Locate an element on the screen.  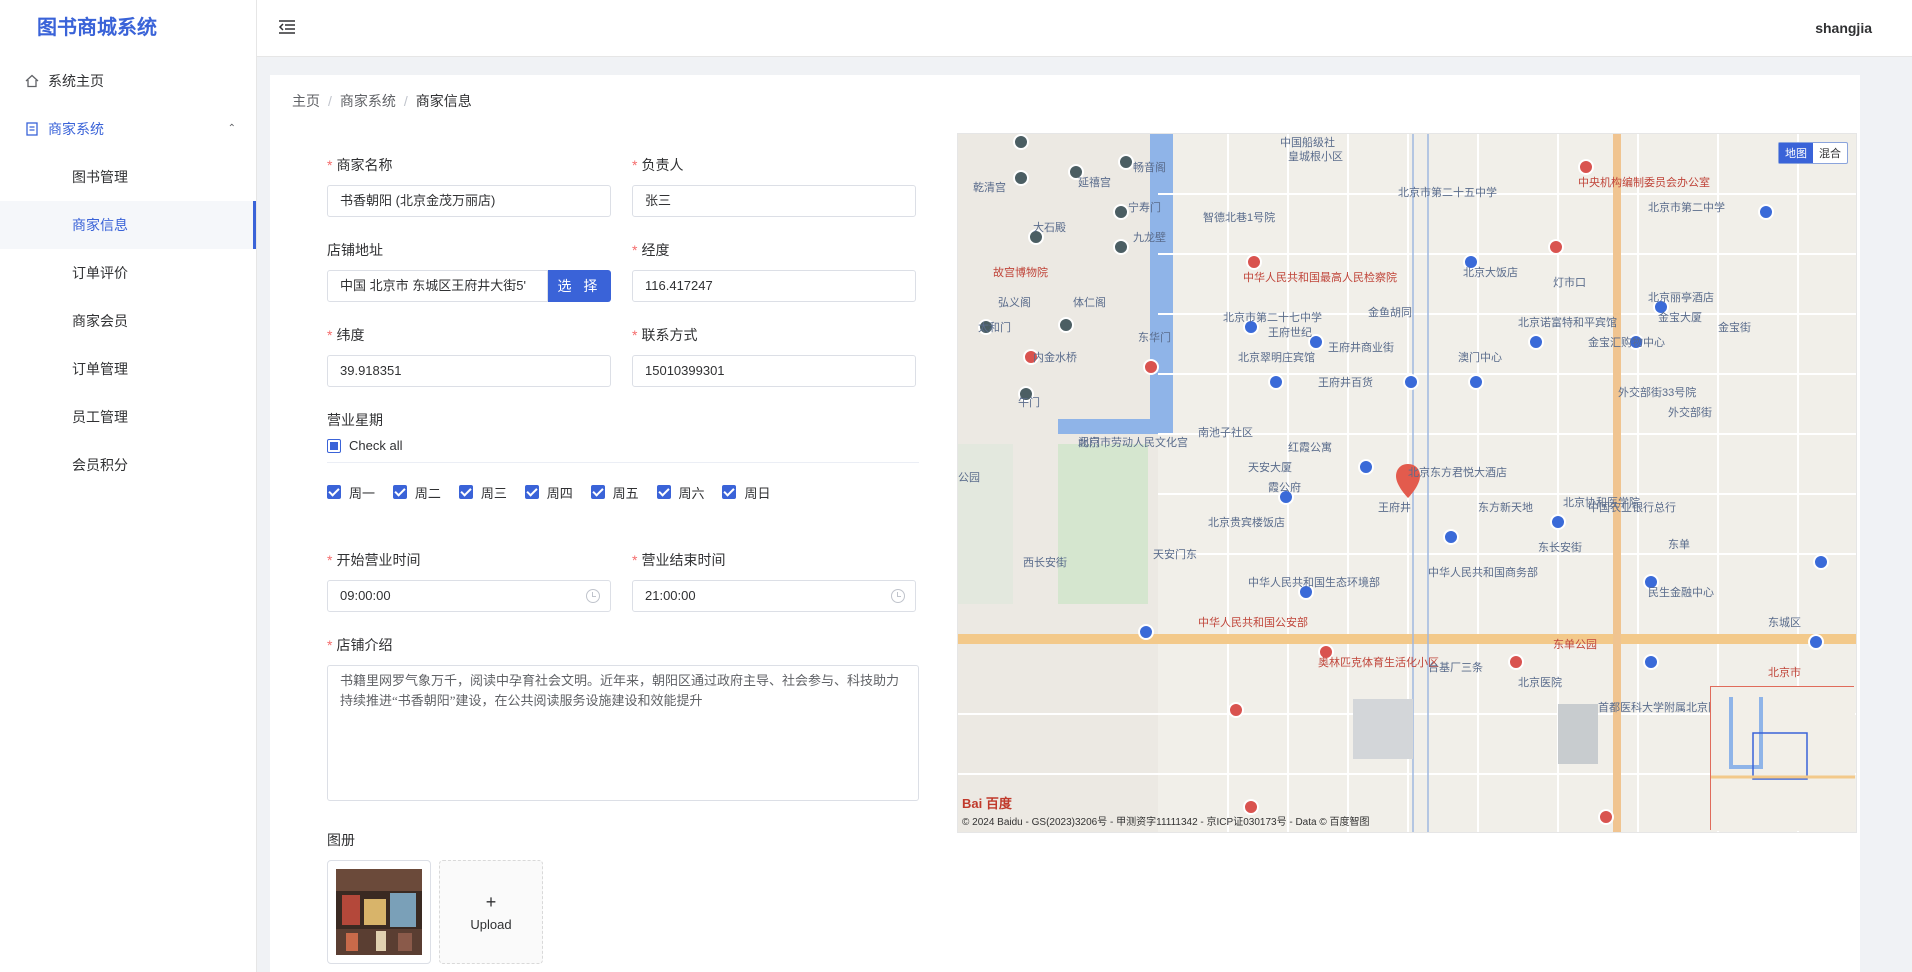
field-label: 店铺介绍 is located at coordinates (364, 645).